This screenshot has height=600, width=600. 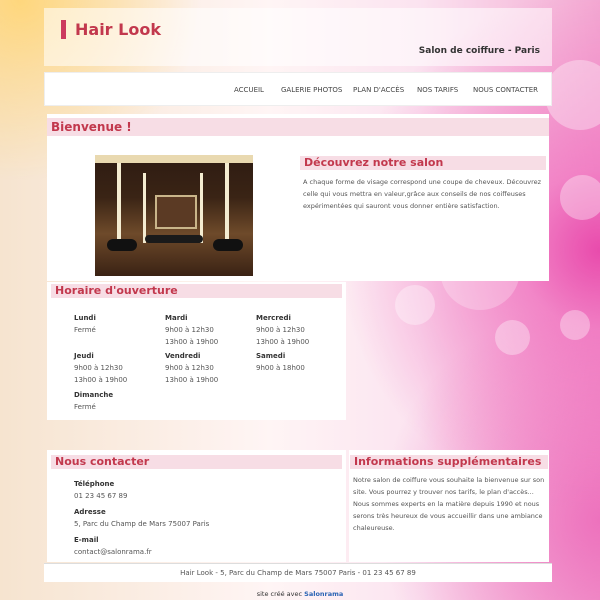 What do you see at coordinates (280, 368) in the screenshot?
I see `hours-value: 9h00 à 18h00` at bounding box center [280, 368].